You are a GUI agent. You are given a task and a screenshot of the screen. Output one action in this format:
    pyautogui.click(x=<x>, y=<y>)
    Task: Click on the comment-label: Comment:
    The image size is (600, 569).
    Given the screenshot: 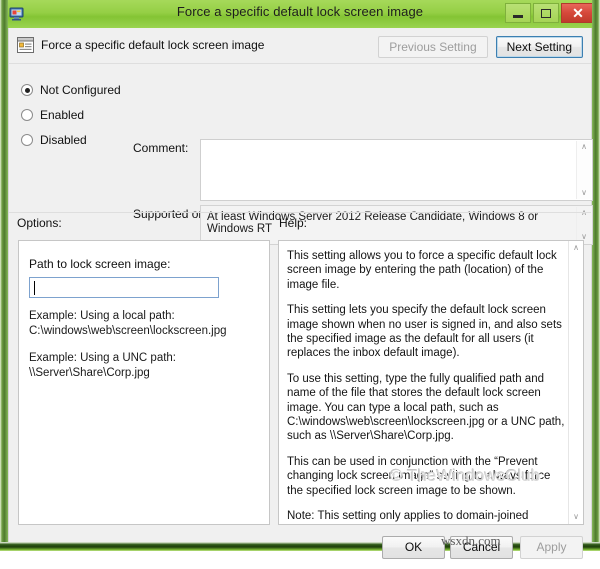 What is the action you would take?
    pyautogui.click(x=161, y=148)
    